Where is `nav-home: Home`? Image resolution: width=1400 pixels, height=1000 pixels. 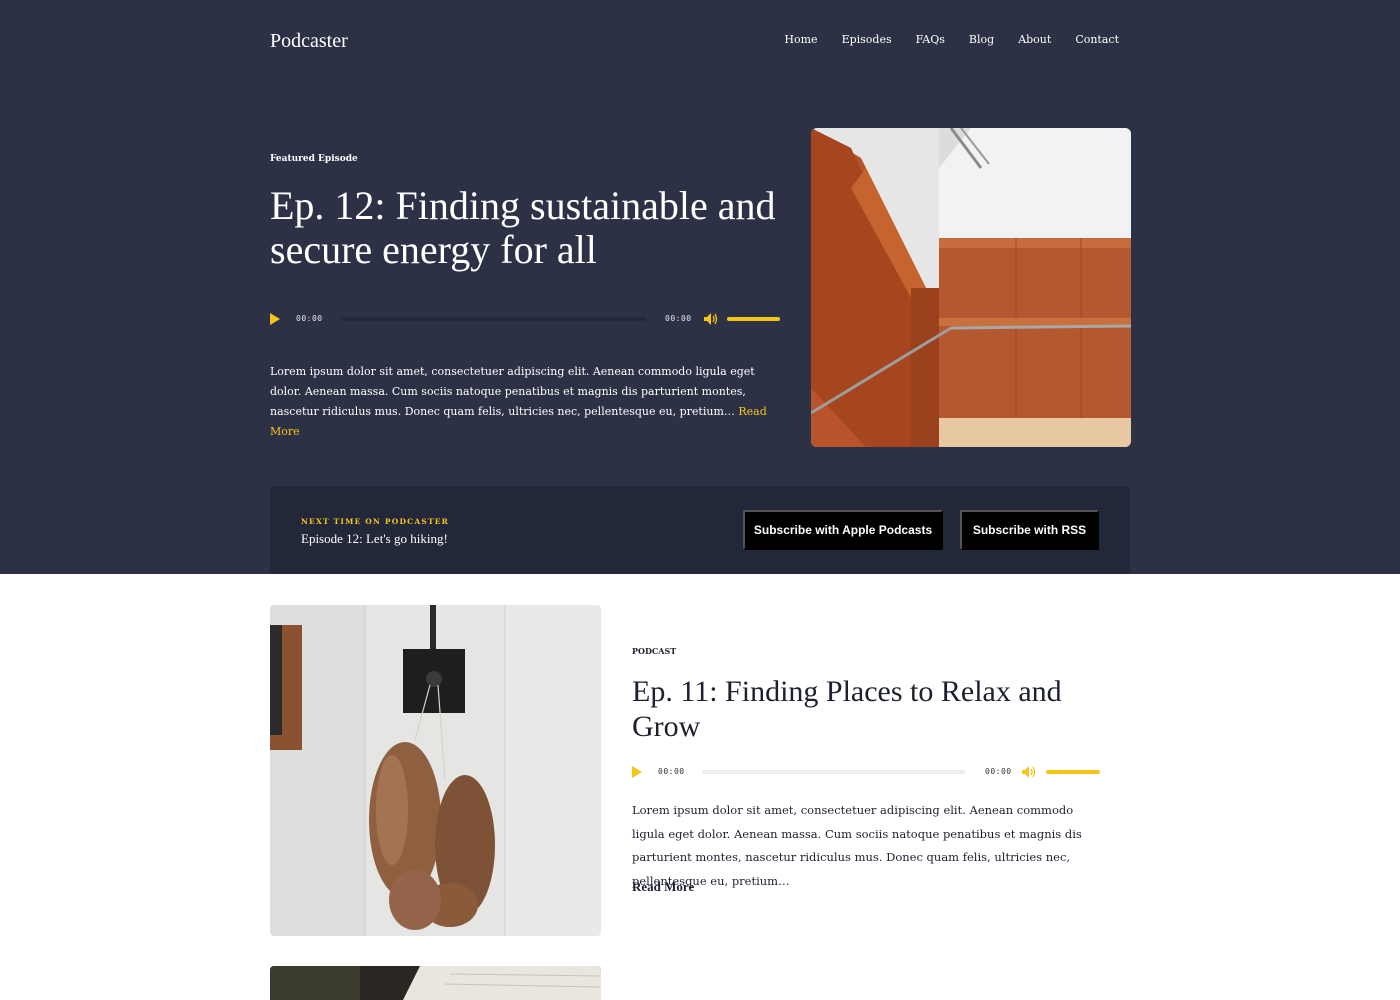 nav-home: Home is located at coordinates (800, 40).